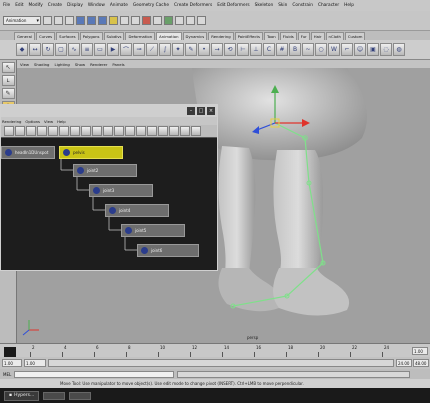 This screenshot has height=403, width=430. What do you see at coordinates (243, 49) in the screenshot?
I see `parent-constraint-icon: ⊢` at bounding box center [243, 49].